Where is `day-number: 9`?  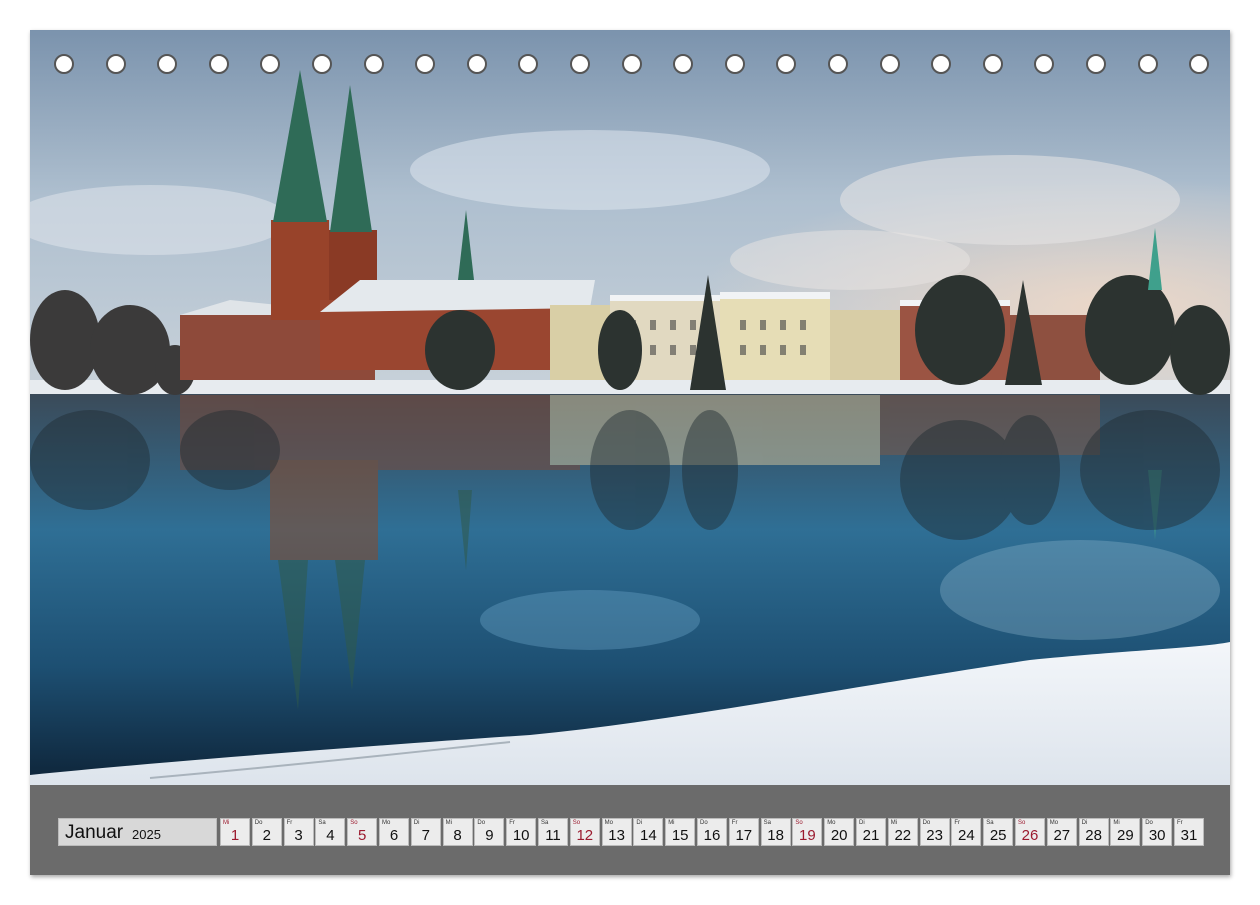 day-number: 9 is located at coordinates (489, 835).